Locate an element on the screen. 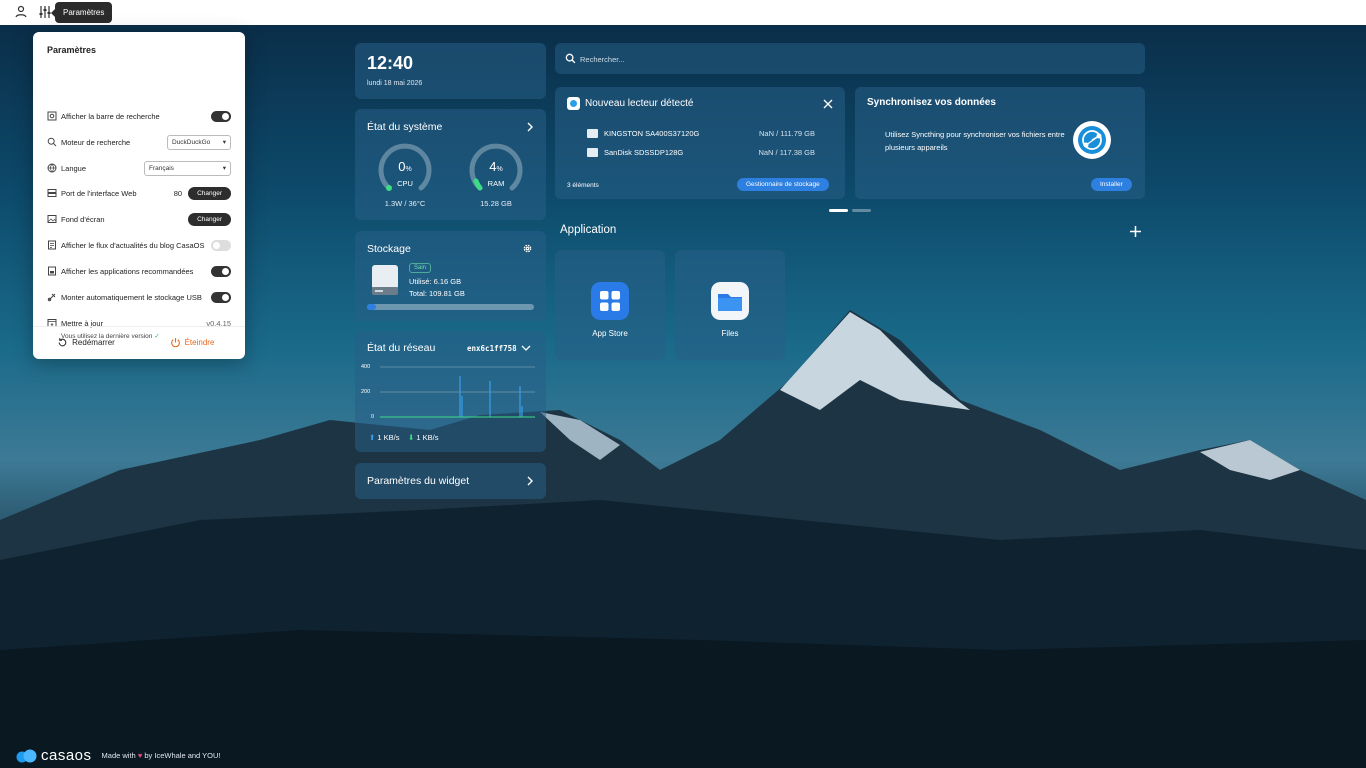  app-tile-app-store: App Store is located at coordinates (610, 305).